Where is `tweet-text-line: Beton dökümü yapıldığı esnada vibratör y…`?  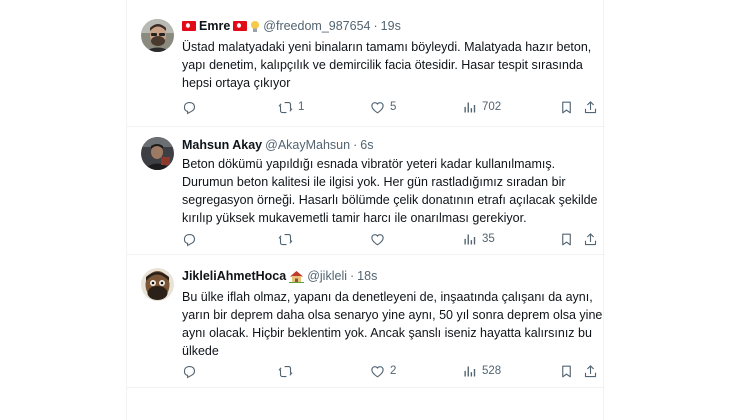
tweet-text-line: Beton dökümü yapıldığı esnada vibratör y… is located at coordinates (369, 164).